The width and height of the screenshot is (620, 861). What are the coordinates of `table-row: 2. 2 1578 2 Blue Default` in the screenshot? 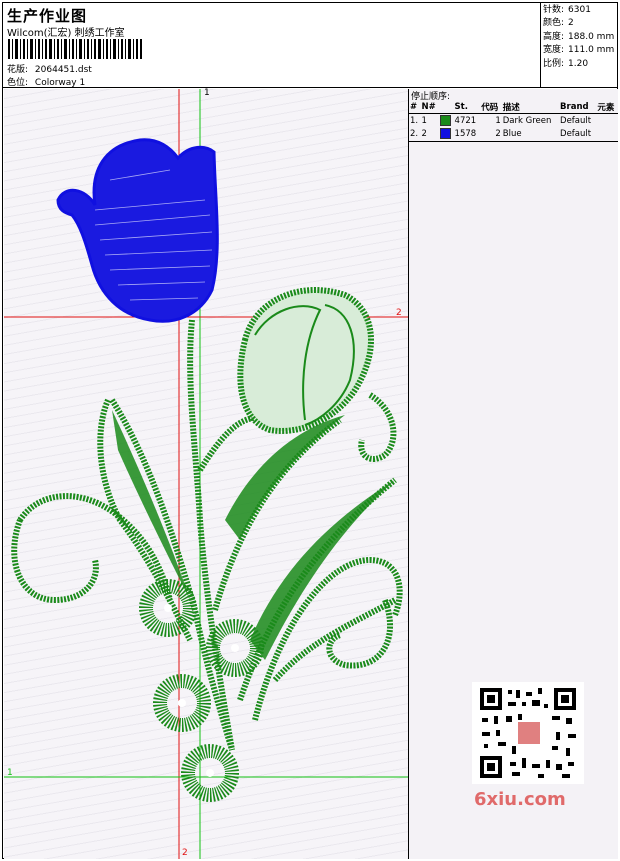 It's located at (513, 133).